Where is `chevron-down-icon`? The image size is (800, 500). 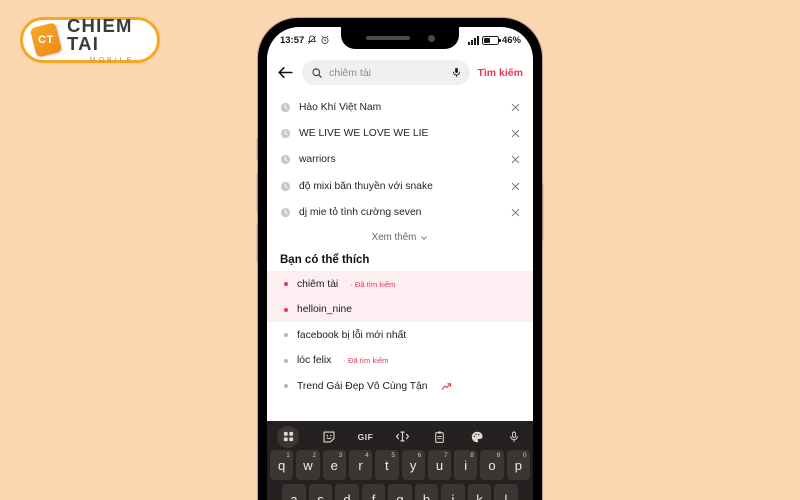
chevron-down-icon is located at coordinates (424, 238).